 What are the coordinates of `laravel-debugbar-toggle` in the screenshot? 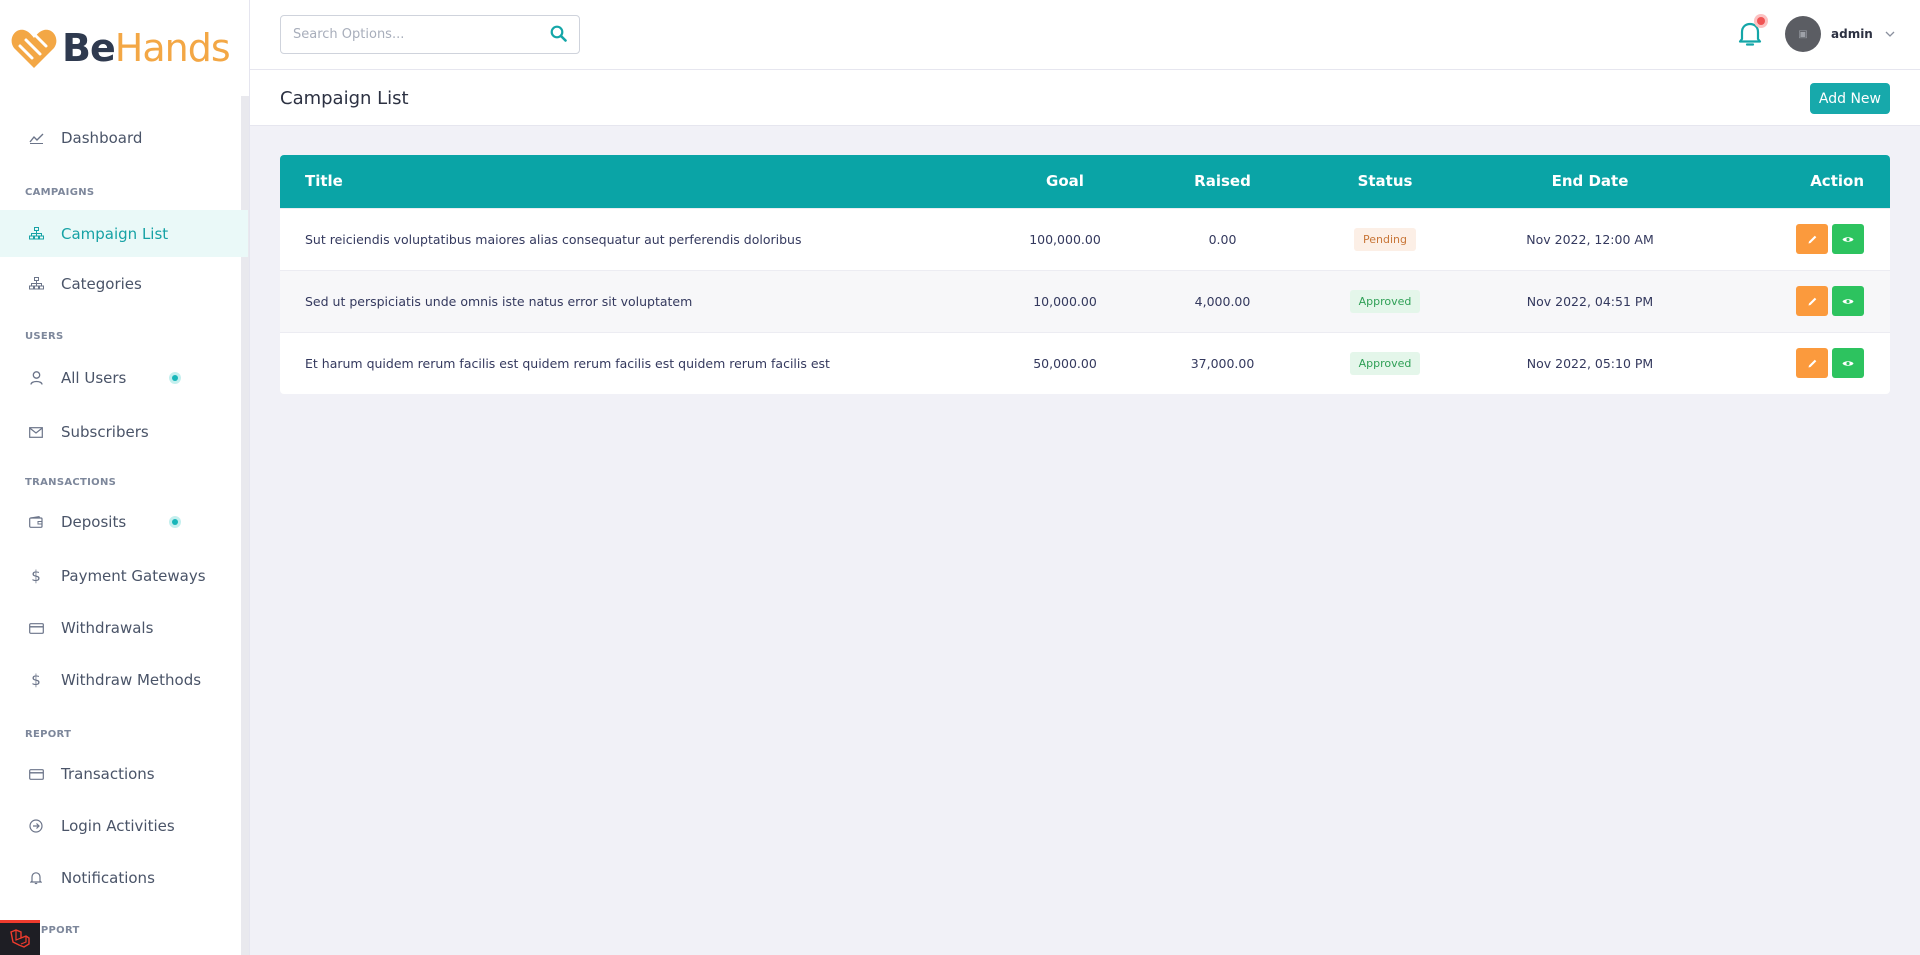 It's located at (20, 937).